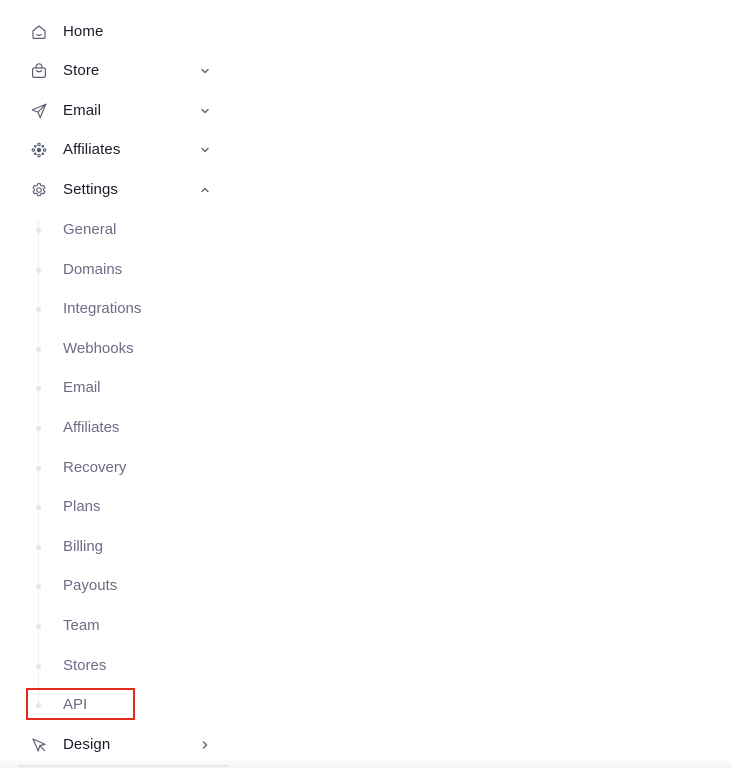  Describe the element at coordinates (205, 745) in the screenshot. I see `chevron-right-icon` at that location.